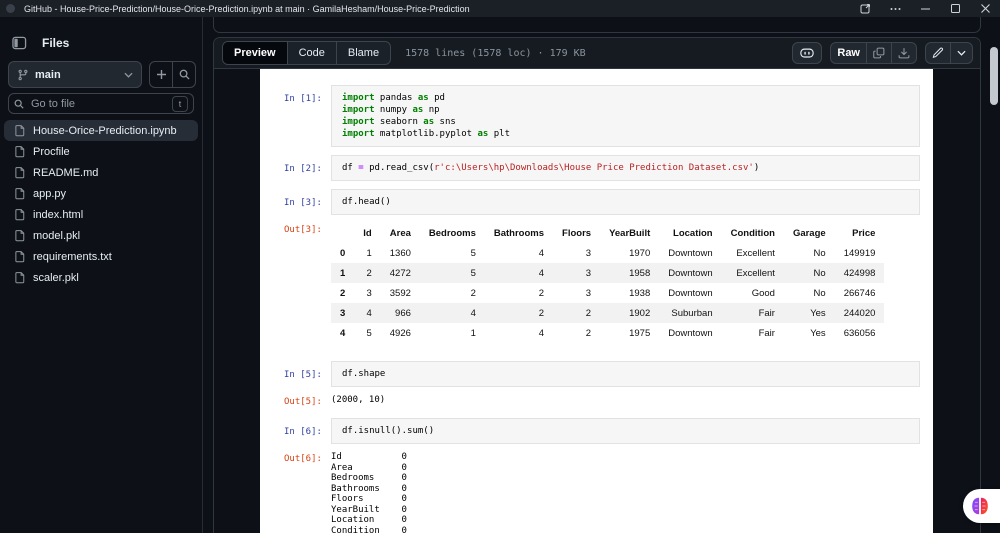 This screenshot has height=533, width=1000. Describe the element at coordinates (640, 313) in the screenshot. I see `table-cell: 1902` at that location.